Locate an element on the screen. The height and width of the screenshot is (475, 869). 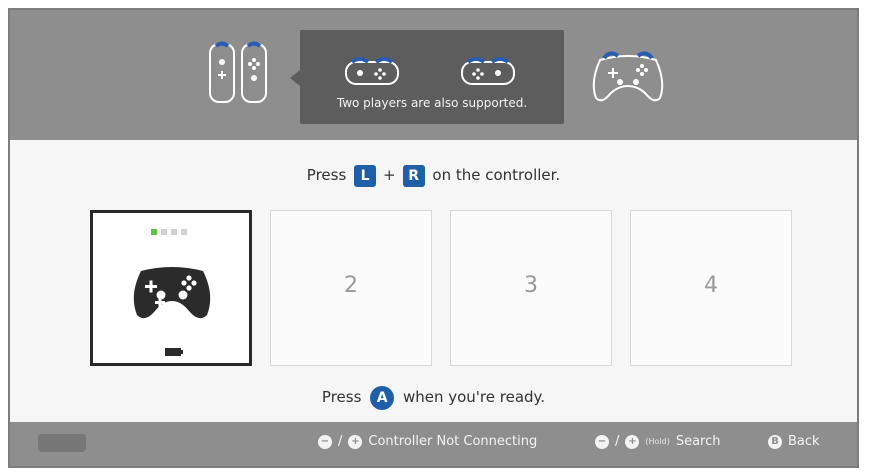
player-slot-3: 3 is located at coordinates (531, 288).